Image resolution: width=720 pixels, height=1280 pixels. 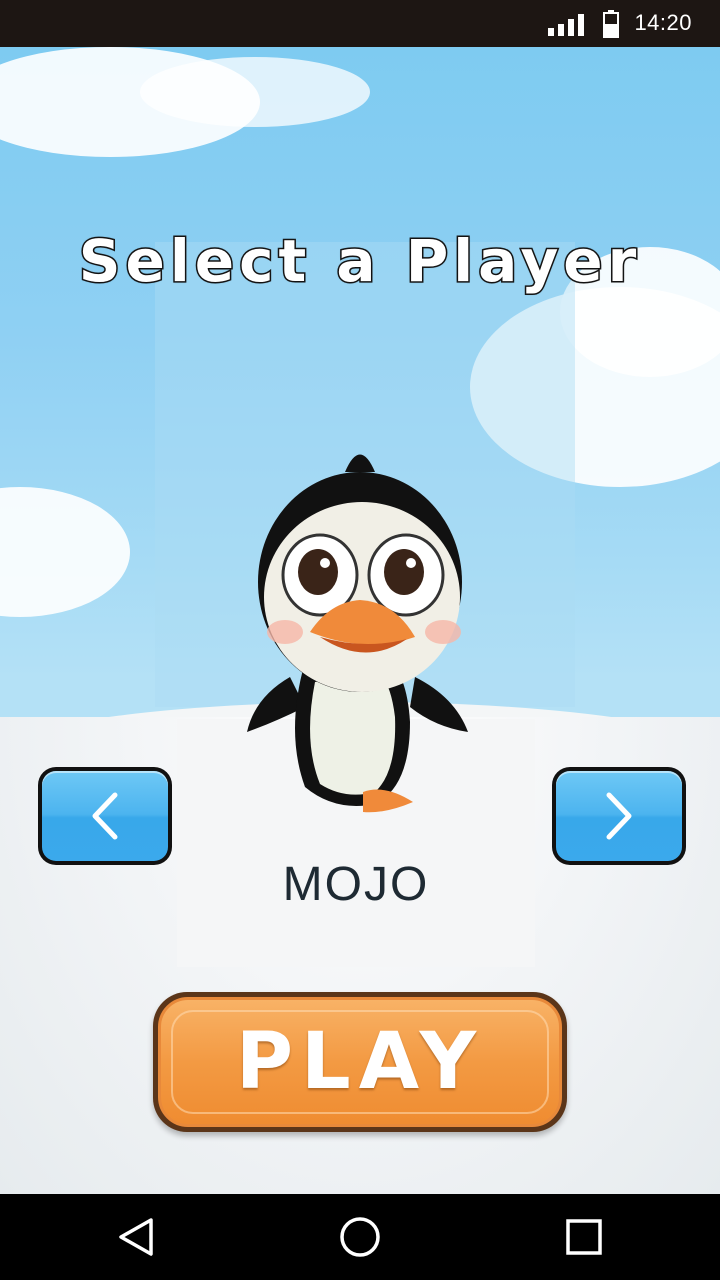 I want to click on penguin-character, so click(x=357, y=633).